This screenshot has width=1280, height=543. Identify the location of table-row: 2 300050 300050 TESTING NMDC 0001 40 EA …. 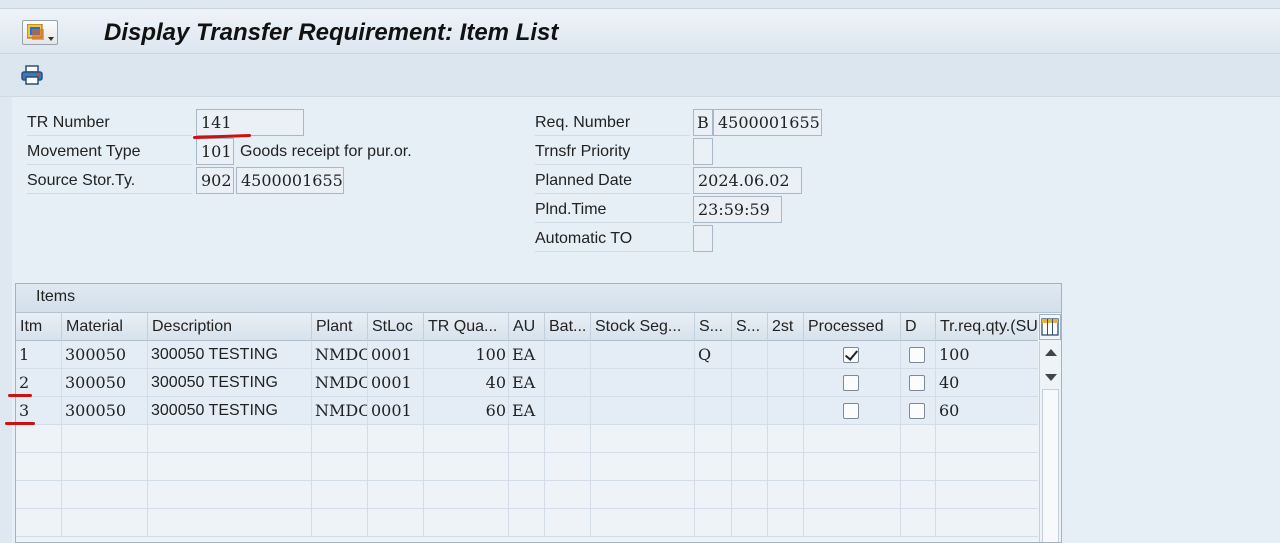
(527, 383).